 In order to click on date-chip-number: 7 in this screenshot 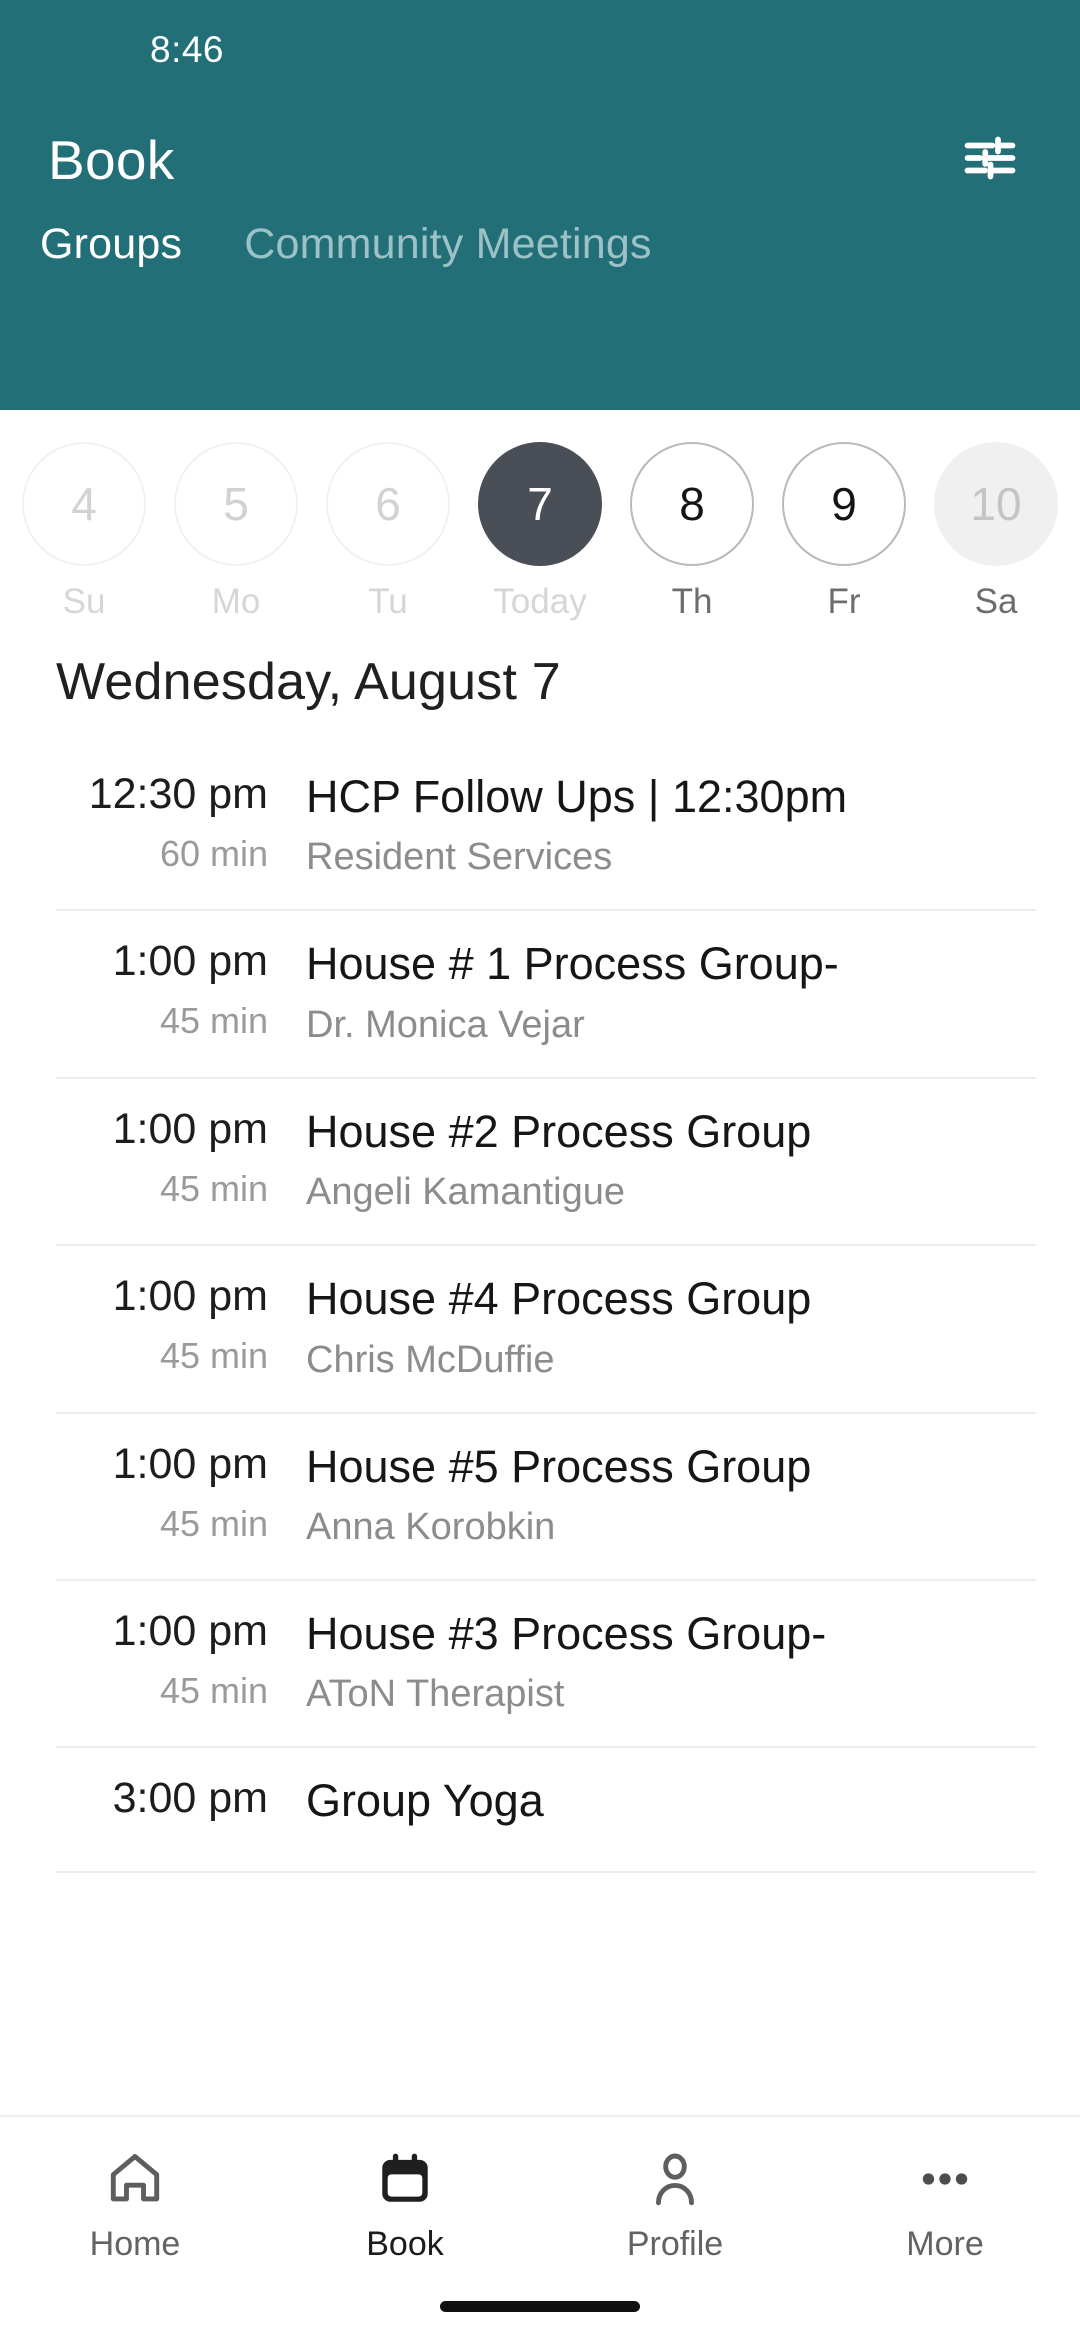, I will do `click(540, 504)`.